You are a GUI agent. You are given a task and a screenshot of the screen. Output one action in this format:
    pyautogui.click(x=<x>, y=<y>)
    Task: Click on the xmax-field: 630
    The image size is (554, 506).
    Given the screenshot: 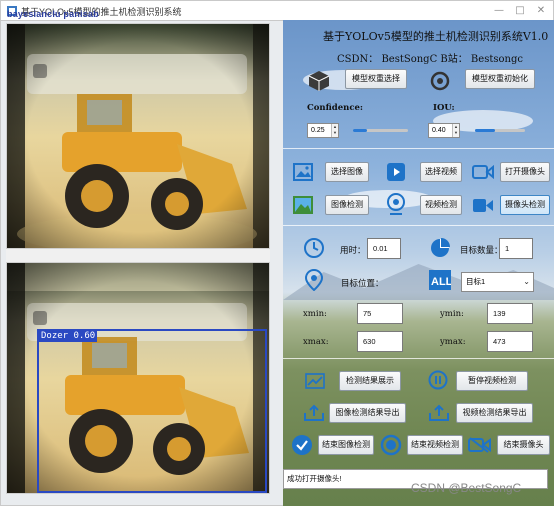 What is the action you would take?
    pyautogui.click(x=380, y=341)
    